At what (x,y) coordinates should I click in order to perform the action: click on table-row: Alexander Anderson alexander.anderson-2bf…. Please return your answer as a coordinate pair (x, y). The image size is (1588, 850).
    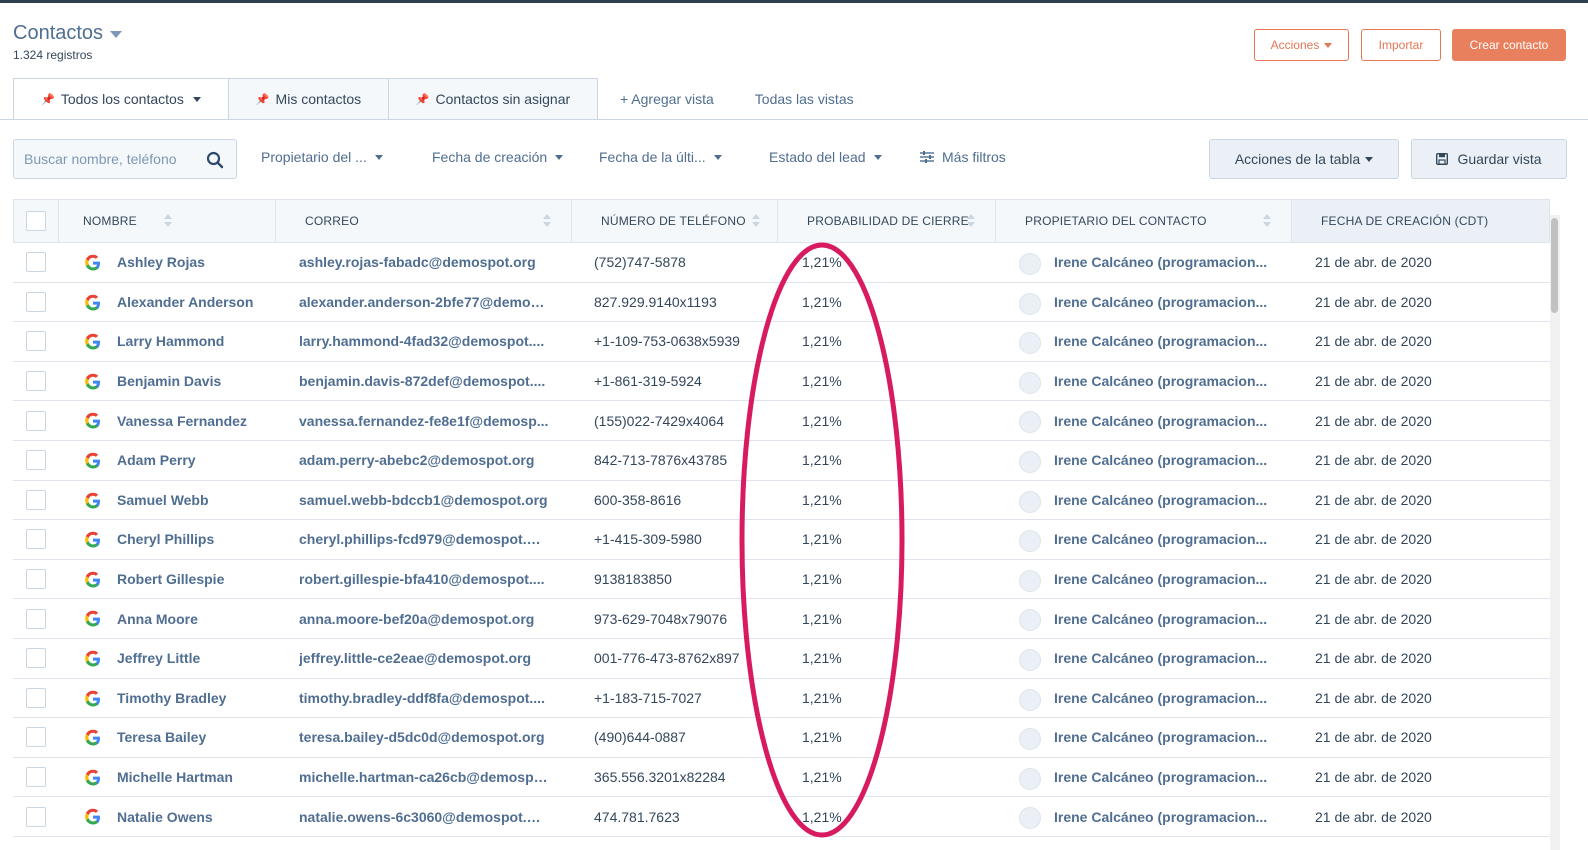
    Looking at the image, I should click on (781, 303).